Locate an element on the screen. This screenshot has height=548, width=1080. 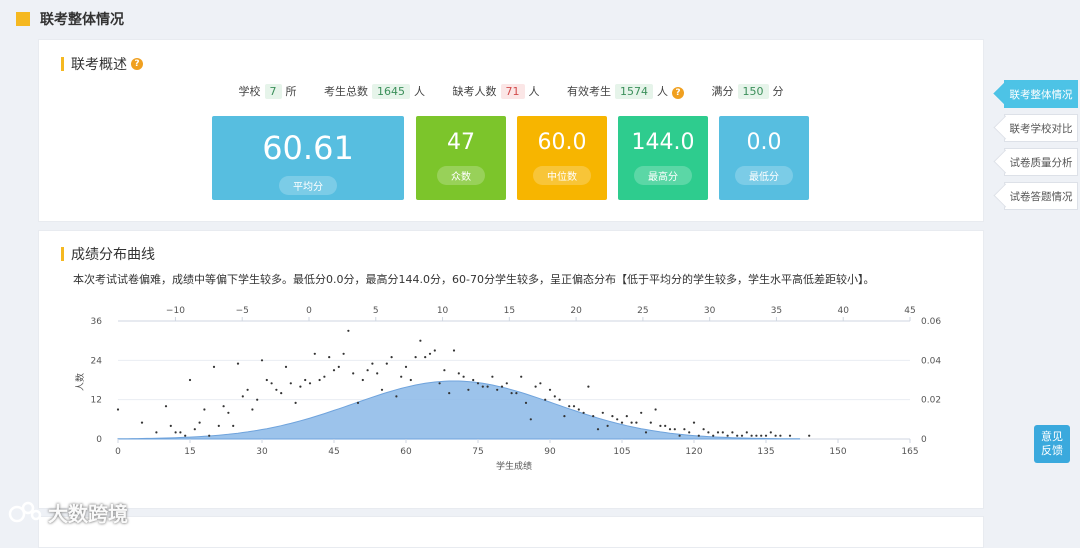
right-tick-label: 0.02 is located at coordinates (931, 401).